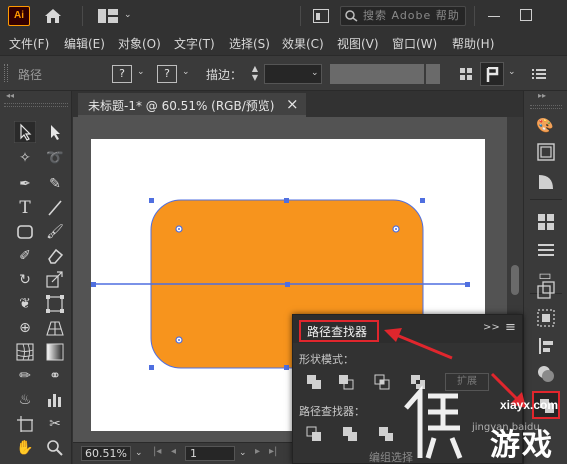  What do you see at coordinates (55, 376) in the screenshot?
I see `blend-tool-icon: ⚭` at bounding box center [55, 376].